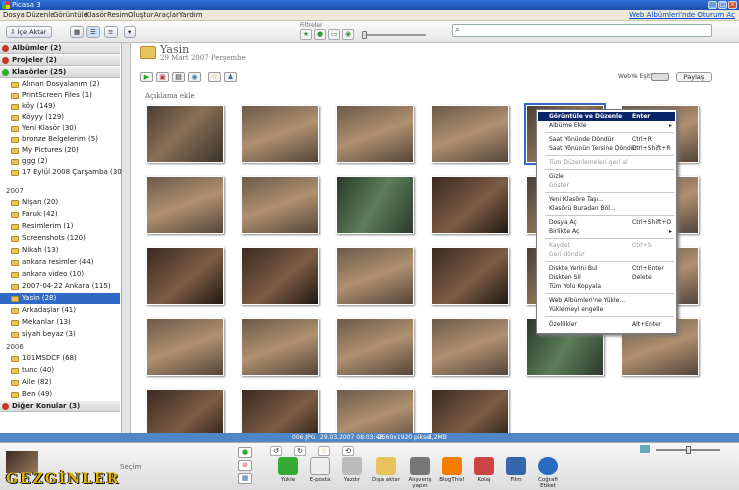 The image size is (739, 490). Describe the element at coordinates (64, 172) in the screenshot. I see `folder-item: 17 Eylül 2008 Çarşamba (305)` at that location.